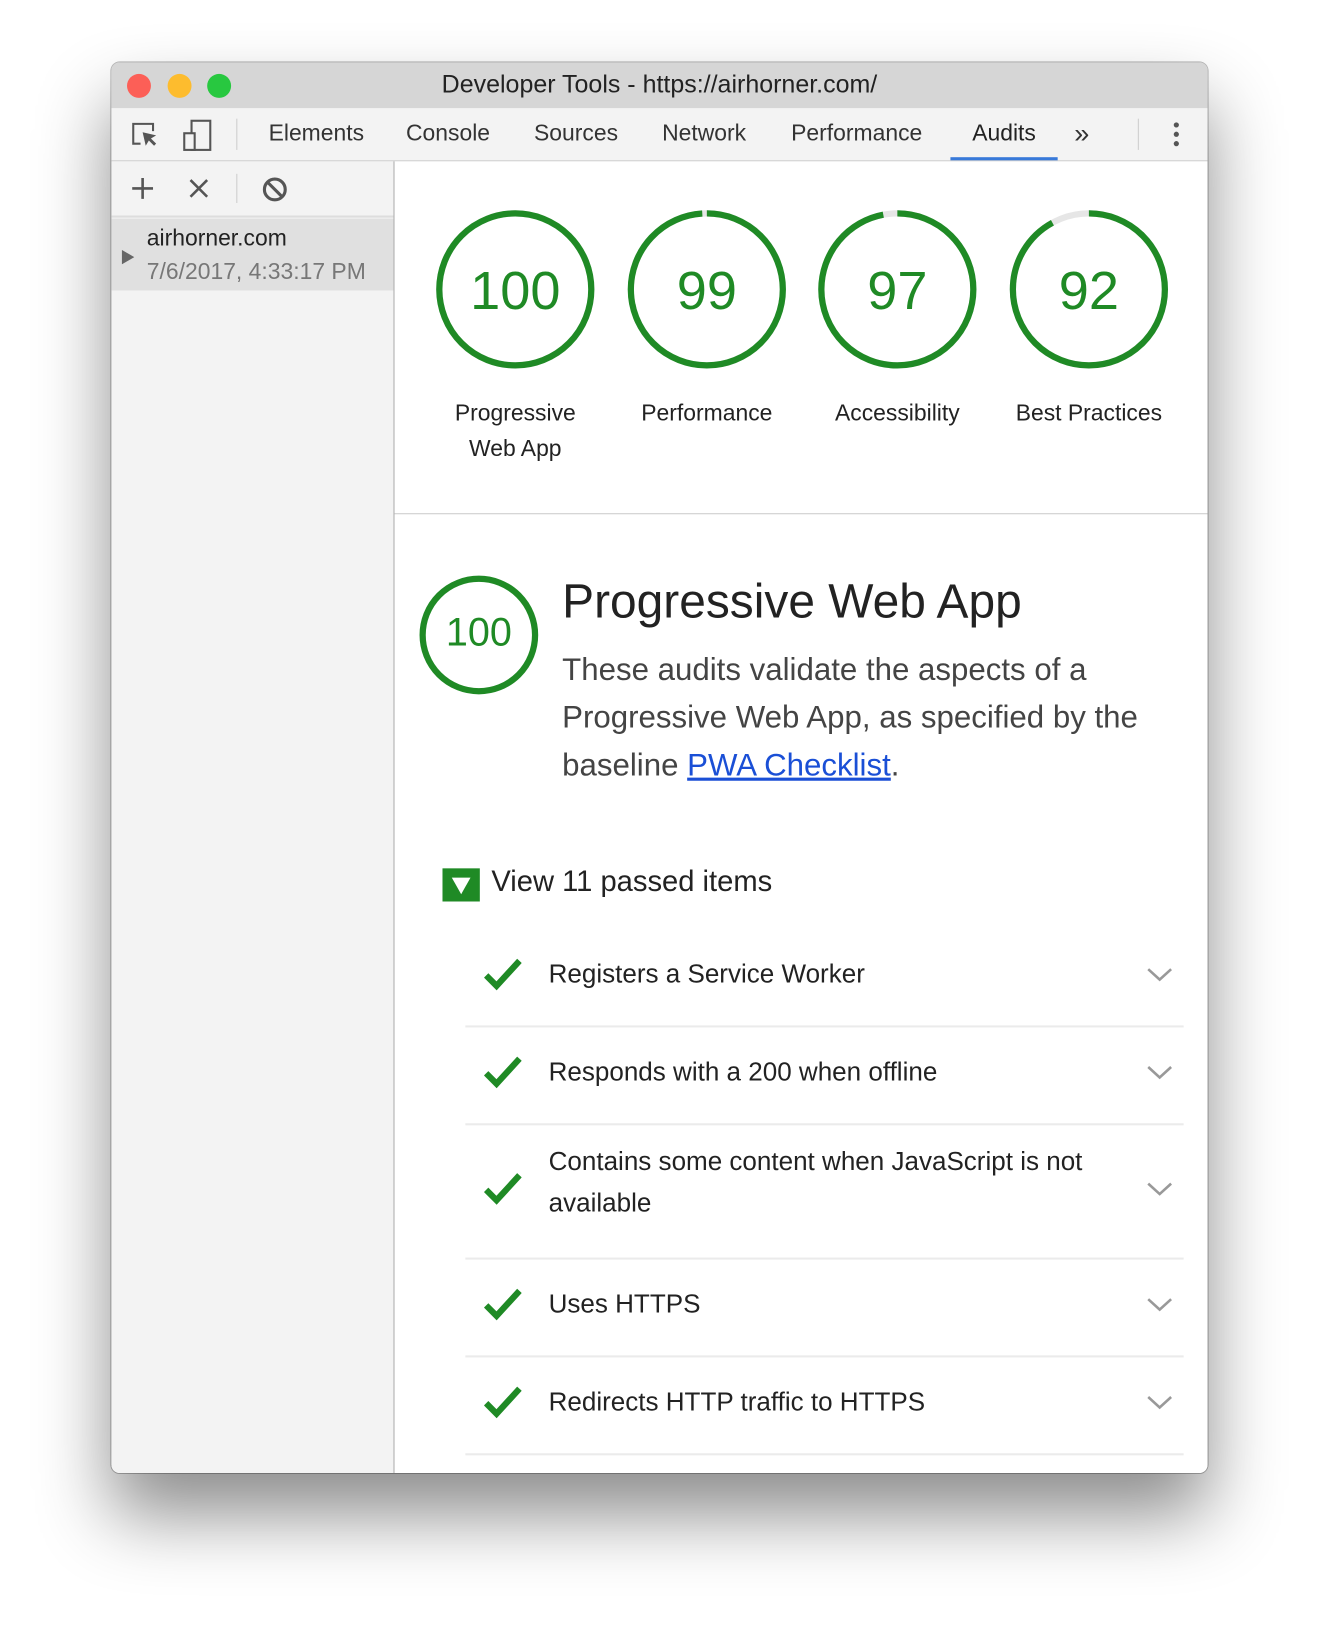  What do you see at coordinates (1004, 134) in the screenshot?
I see `tab-audits: Audits` at bounding box center [1004, 134].